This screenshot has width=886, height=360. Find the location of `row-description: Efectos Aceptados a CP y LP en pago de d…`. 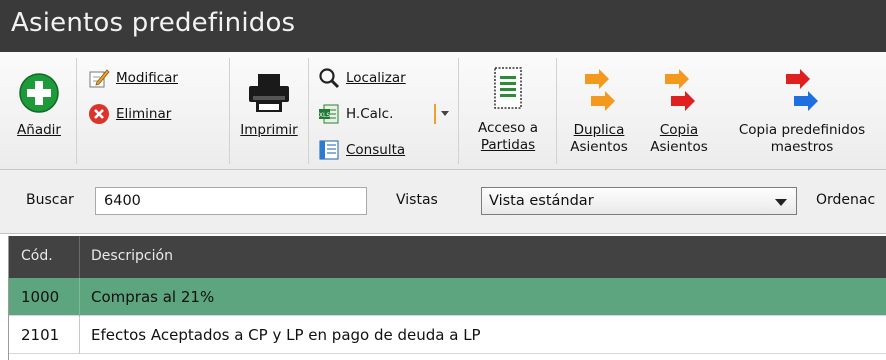

row-description: Efectos Aceptados a CP y LP en pago de d… is located at coordinates (286, 335).